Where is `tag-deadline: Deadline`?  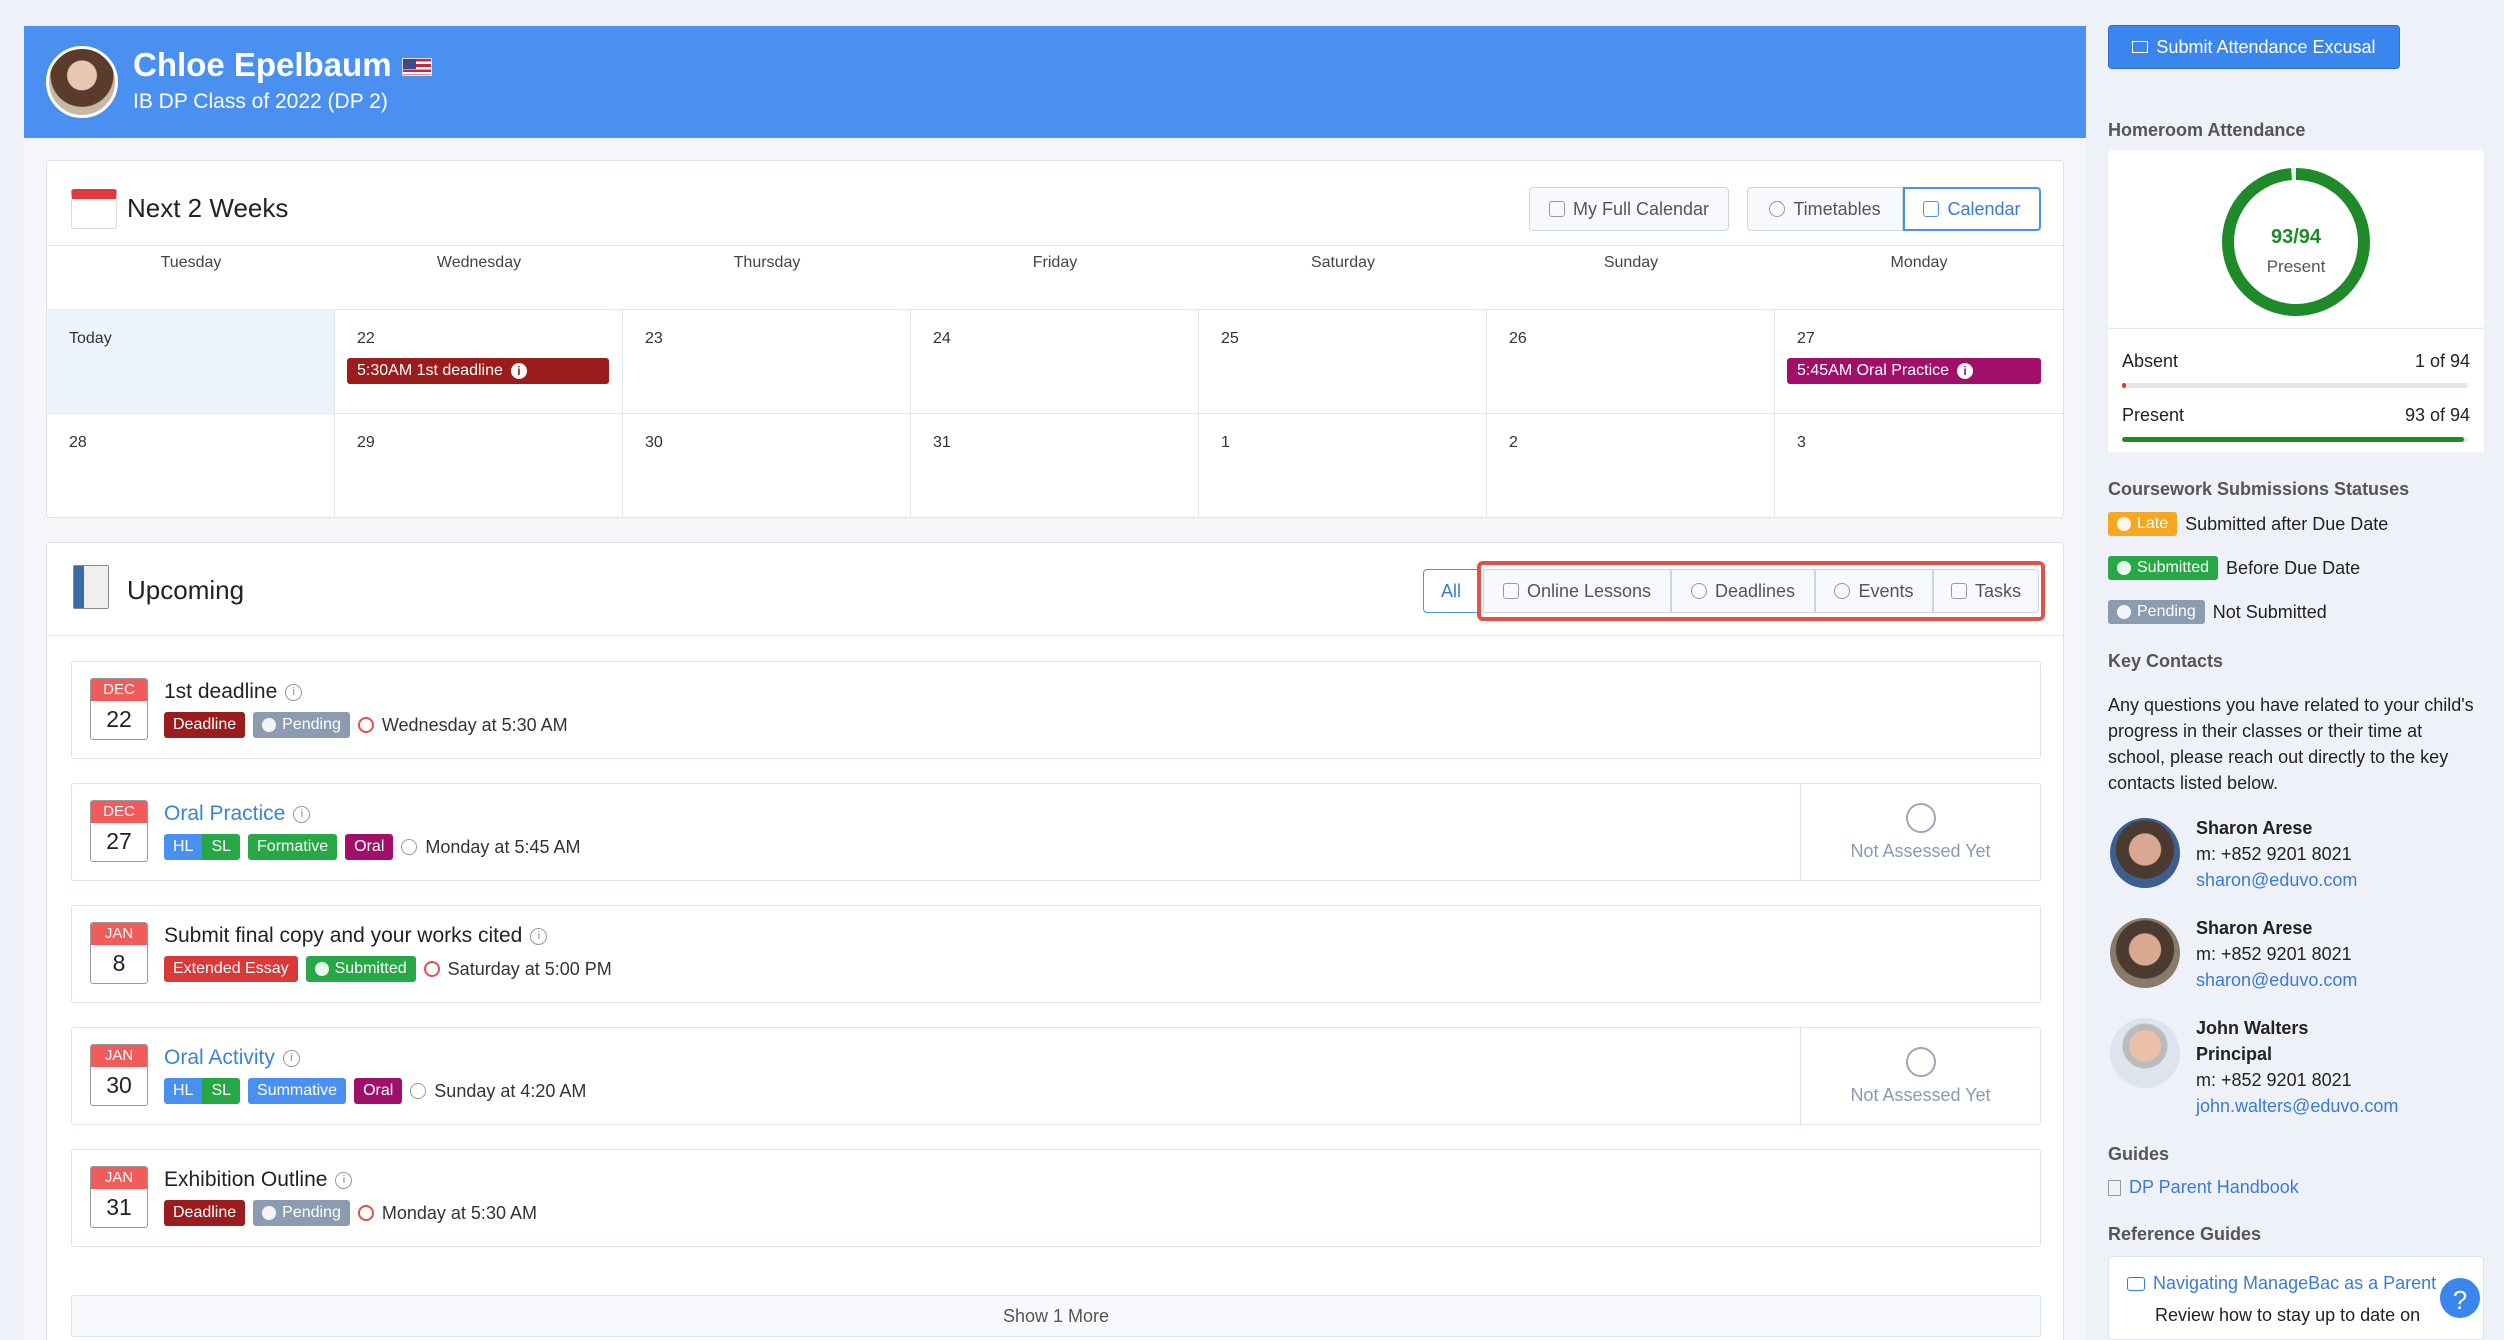 tag-deadline: Deadline is located at coordinates (205, 725).